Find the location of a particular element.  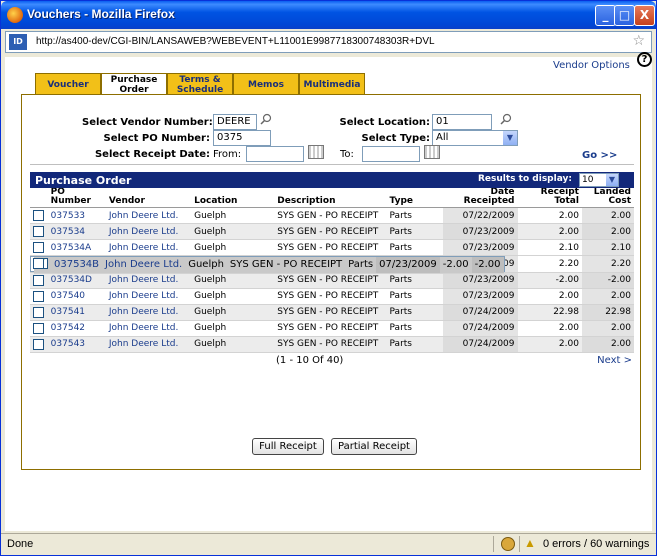

col-date-line2: Receipted is located at coordinates (489, 201).